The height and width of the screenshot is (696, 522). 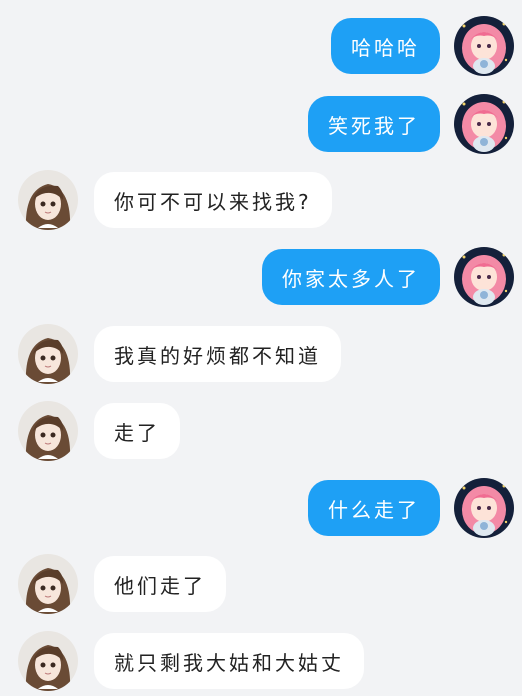 I want to click on message-row-received: 我真的好烦都不知道, so click(x=261, y=354).